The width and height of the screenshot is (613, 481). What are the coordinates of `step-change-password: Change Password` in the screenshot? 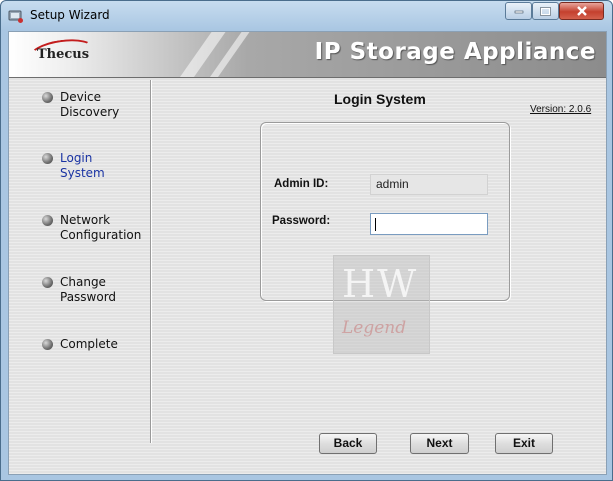 It's located at (79, 290).